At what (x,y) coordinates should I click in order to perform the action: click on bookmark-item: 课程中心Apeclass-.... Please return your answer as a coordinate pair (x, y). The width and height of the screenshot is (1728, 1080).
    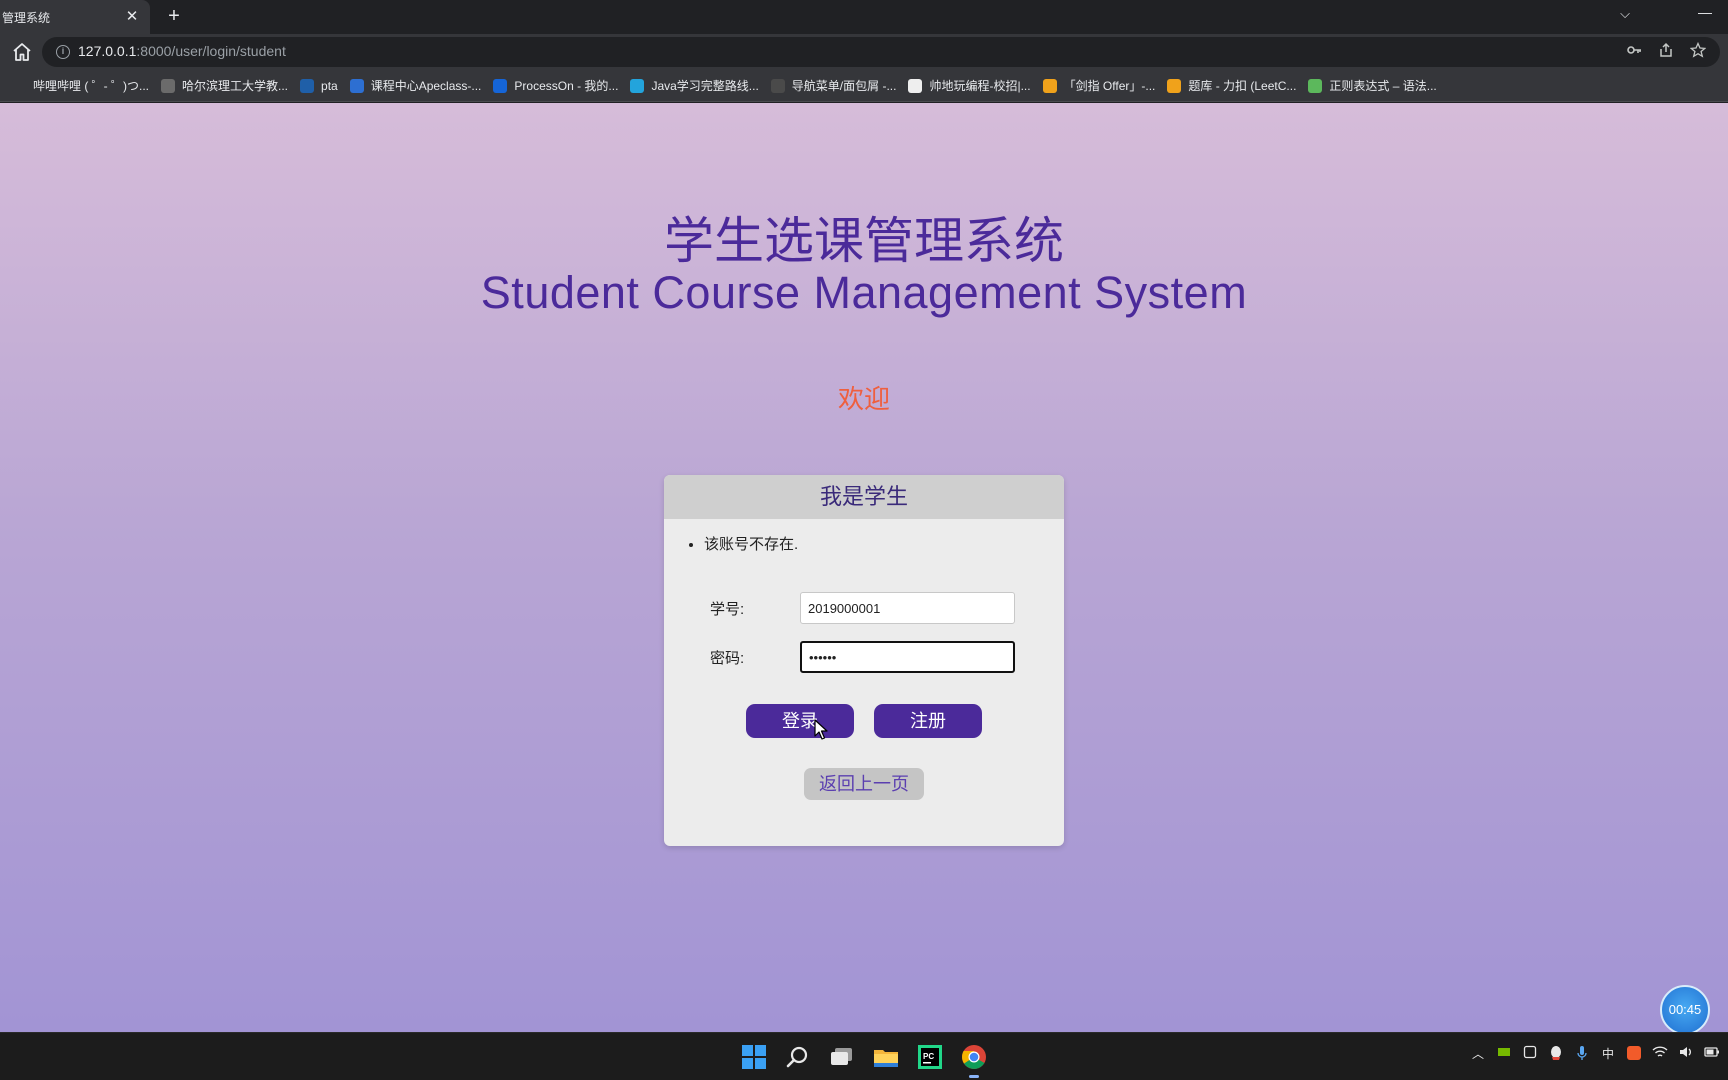
    Looking at the image, I should click on (416, 86).